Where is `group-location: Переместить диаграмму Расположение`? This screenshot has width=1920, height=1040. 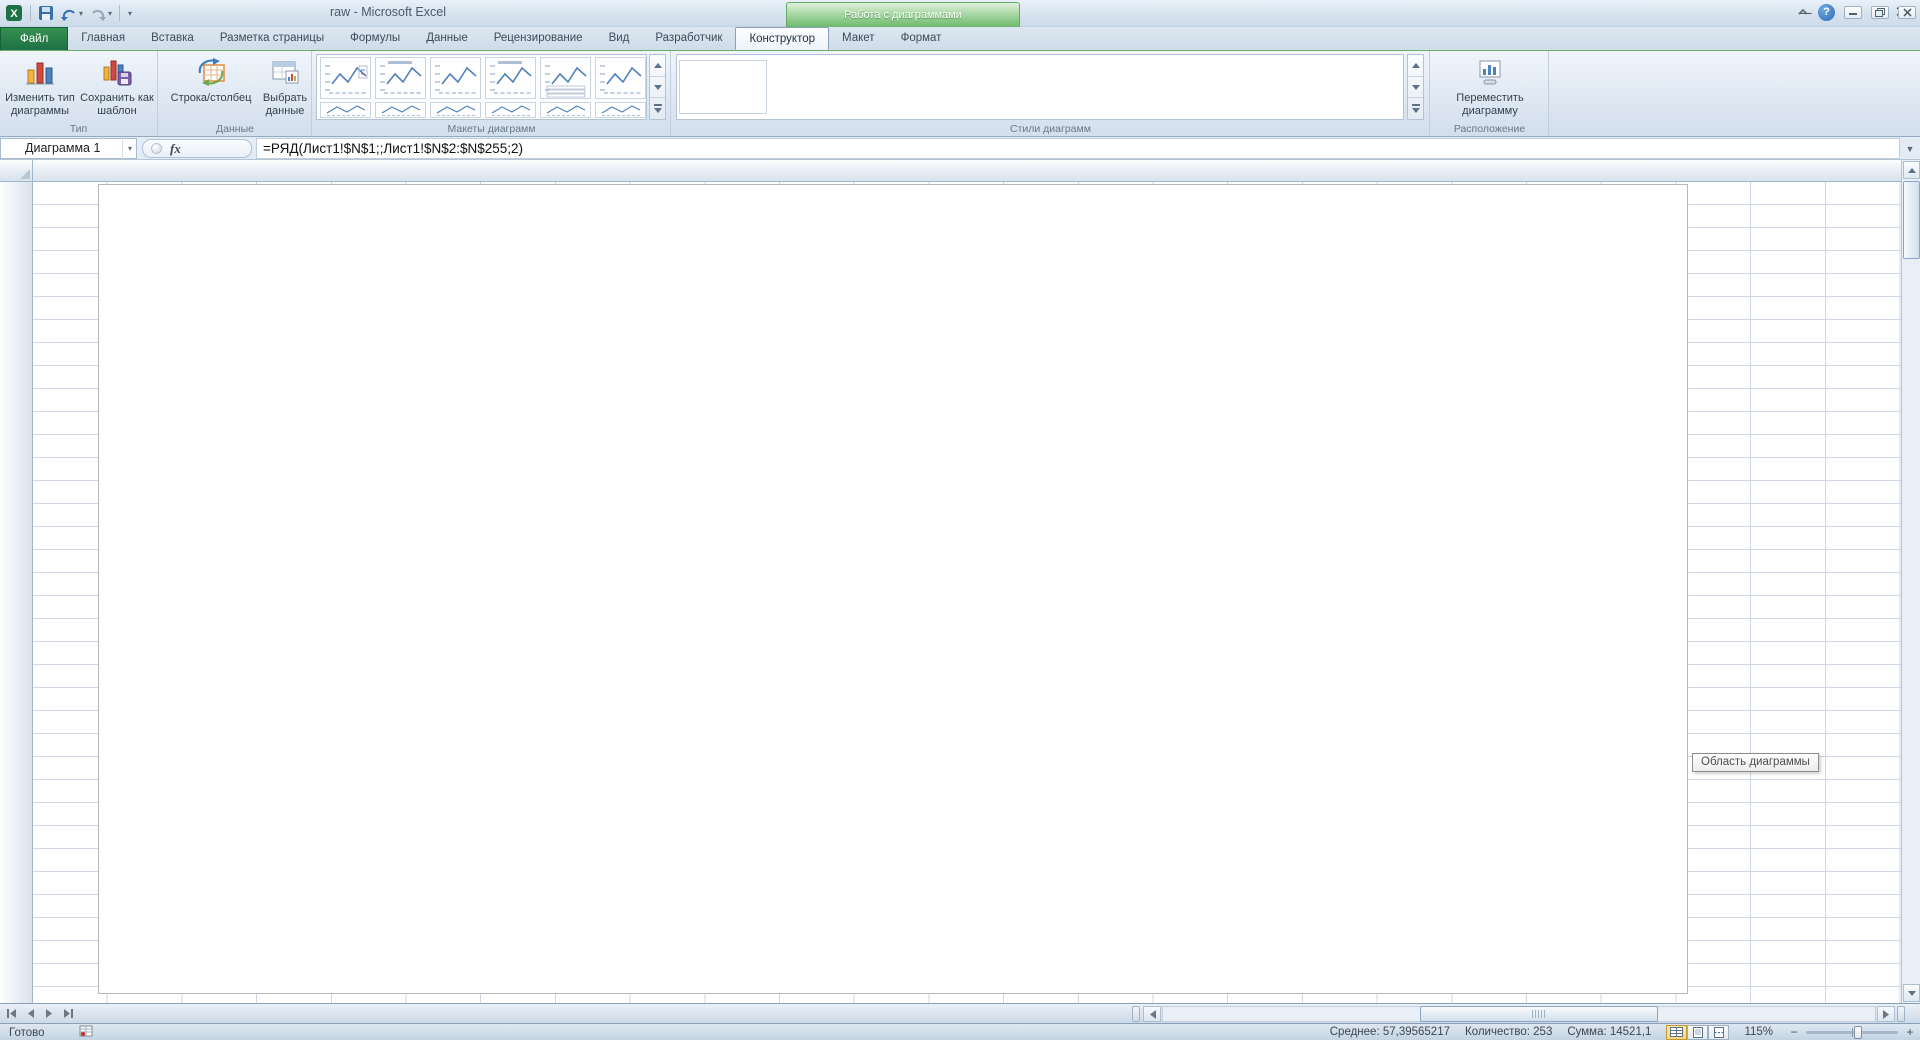 group-location: Переместить диаграмму Расположение is located at coordinates (1490, 93).